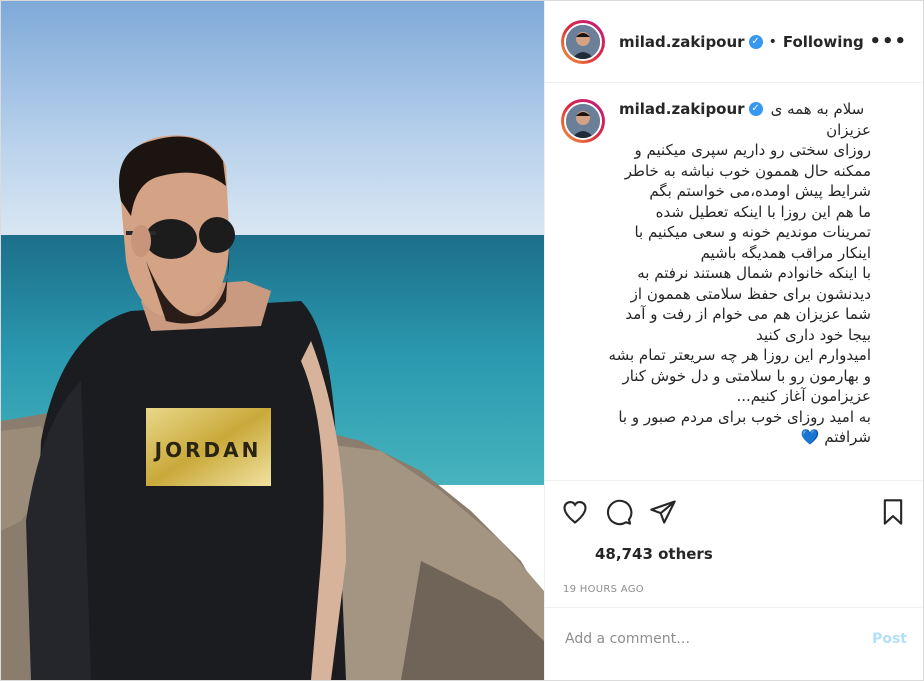 The image size is (924, 681). Describe the element at coordinates (619, 512) in the screenshot. I see `comment-icon` at that location.